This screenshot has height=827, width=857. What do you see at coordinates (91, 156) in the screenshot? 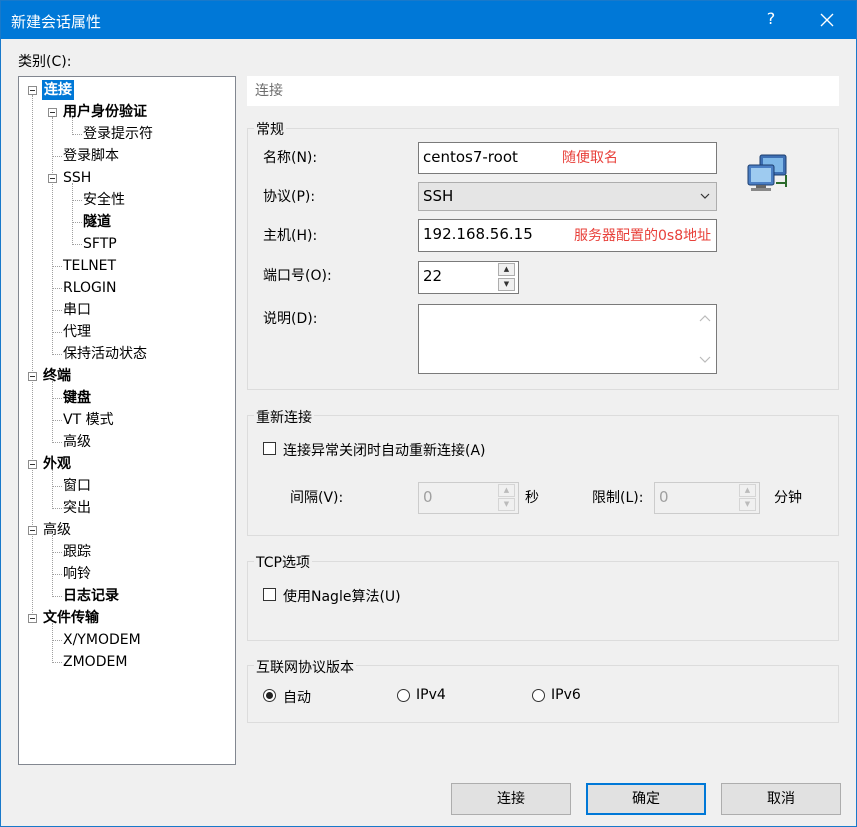
I see `tree-item-login-scripts: 登录脚本` at bounding box center [91, 156].